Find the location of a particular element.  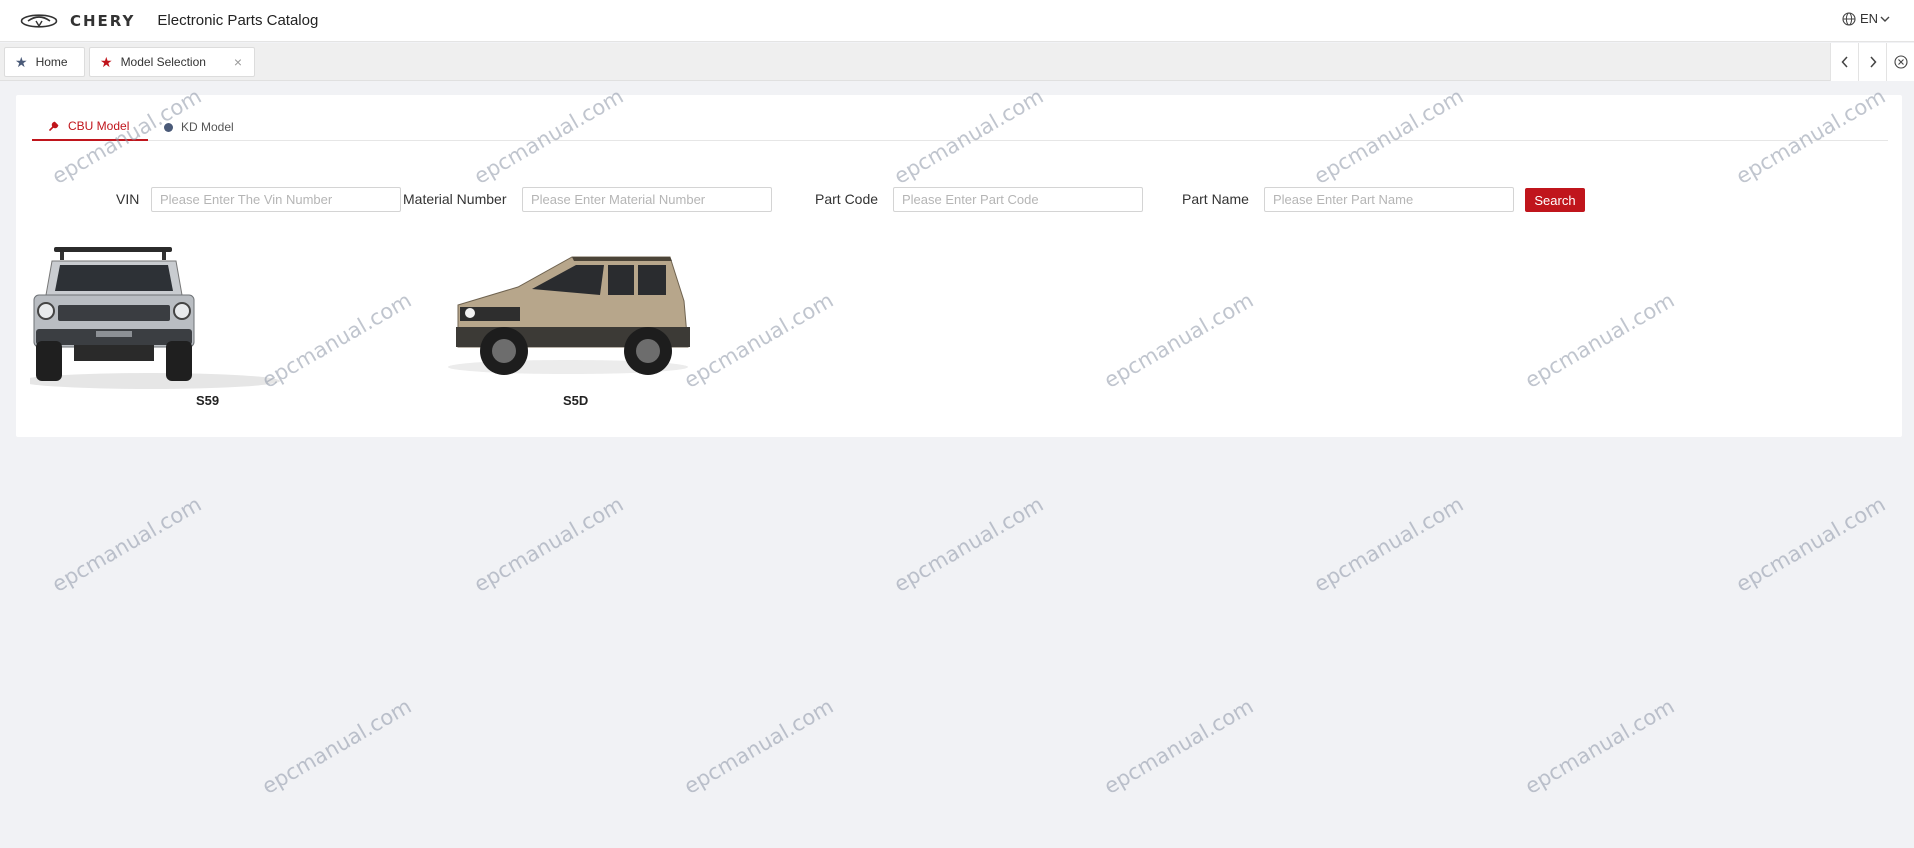

part-name-label: Part Name is located at coordinates (1215, 199).